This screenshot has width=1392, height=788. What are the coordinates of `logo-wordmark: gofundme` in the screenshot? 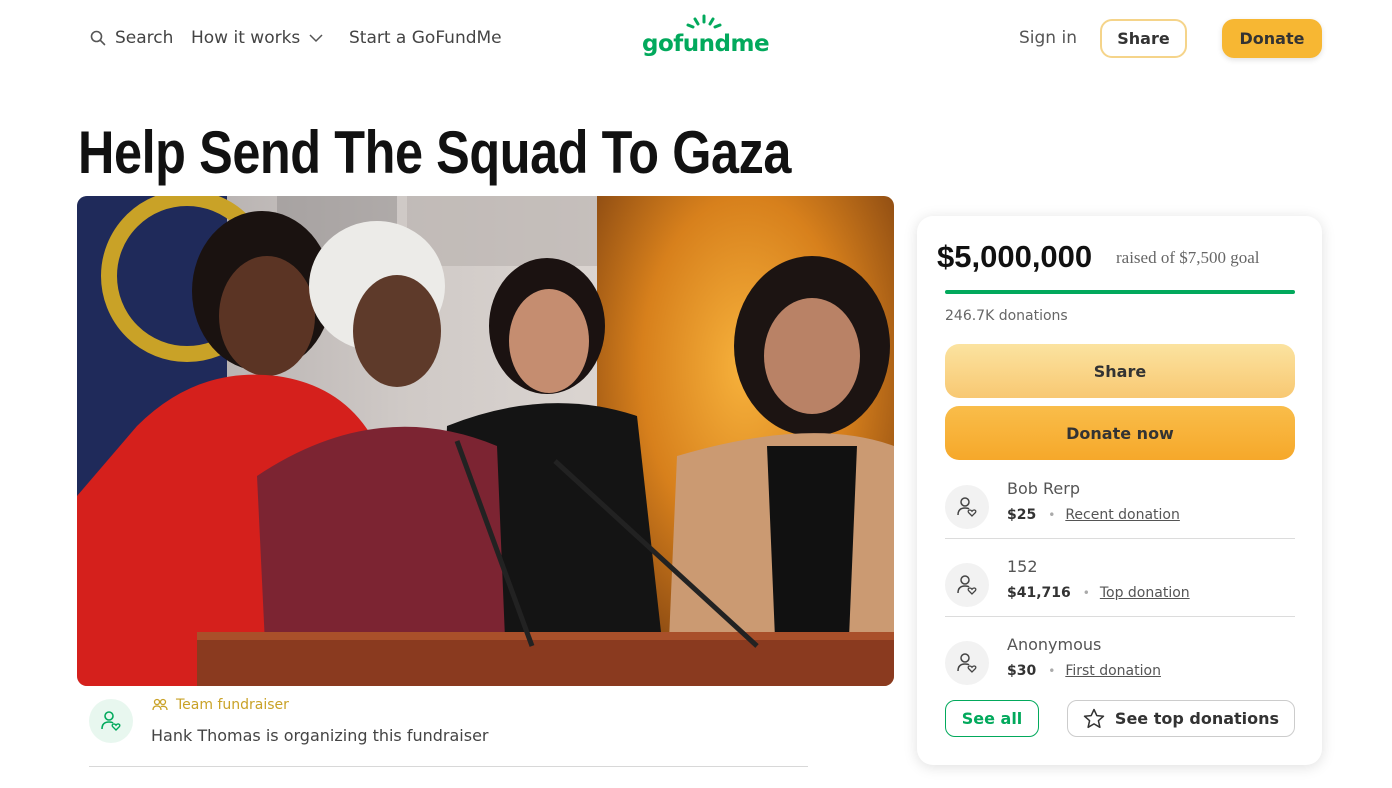 It's located at (706, 44).